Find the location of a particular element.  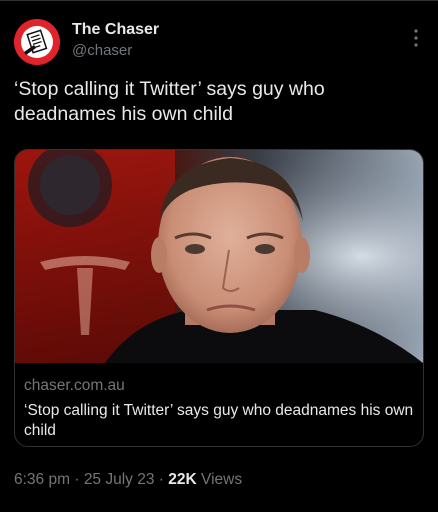

tweet-meta: 6:36 pm · 25 July 23 · 22K Views is located at coordinates (128, 480).